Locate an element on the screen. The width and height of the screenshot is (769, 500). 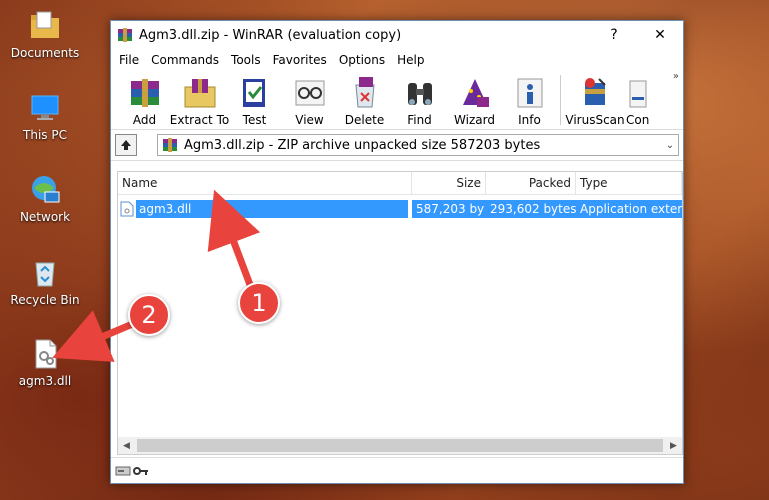
close-button: ✕ is located at coordinates (660, 35).